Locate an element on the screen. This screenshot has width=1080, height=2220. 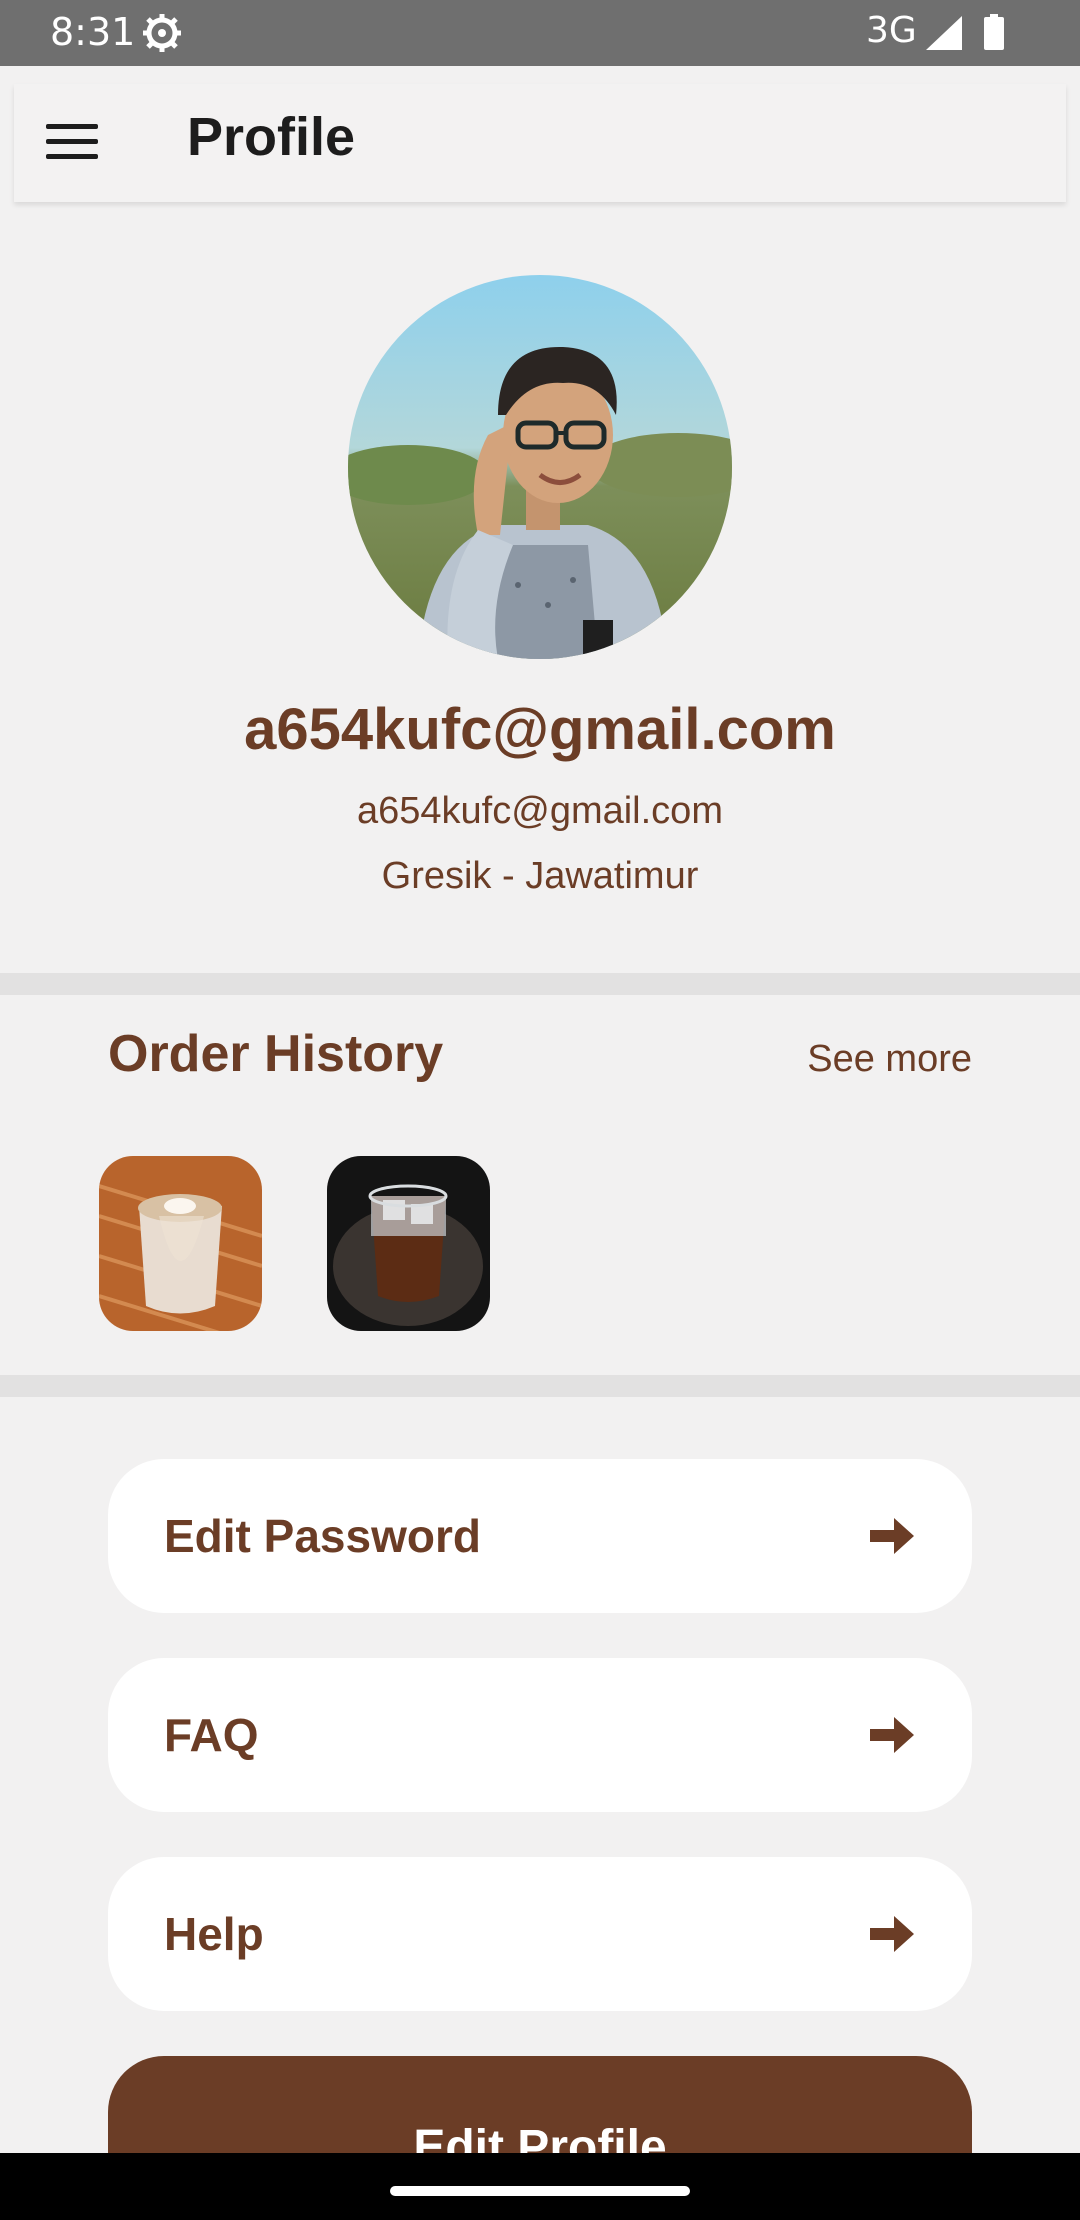
settings-gear-icon is located at coordinates (162, 33).